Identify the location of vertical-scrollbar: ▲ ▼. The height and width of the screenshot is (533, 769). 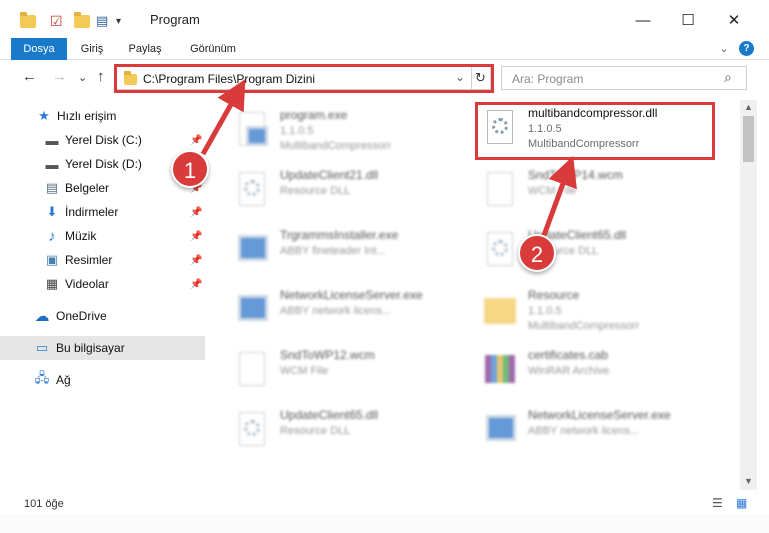
(748, 295).